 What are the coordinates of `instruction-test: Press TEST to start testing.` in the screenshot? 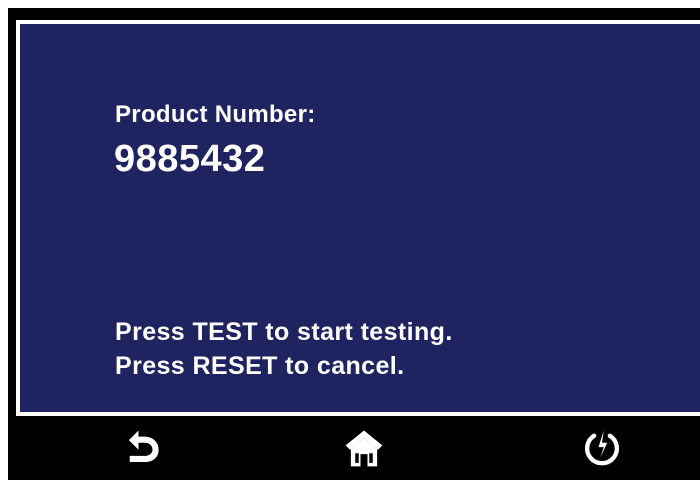 It's located at (284, 332).